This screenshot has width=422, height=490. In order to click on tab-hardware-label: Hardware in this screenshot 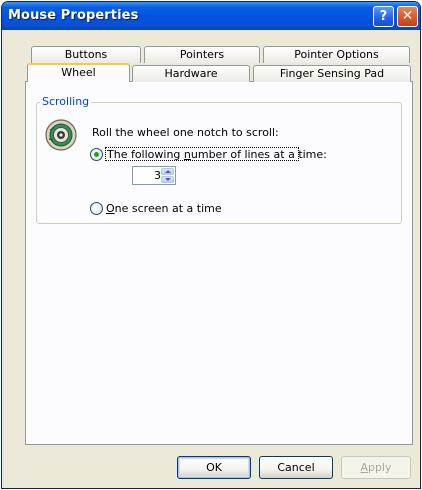, I will do `click(191, 73)`.